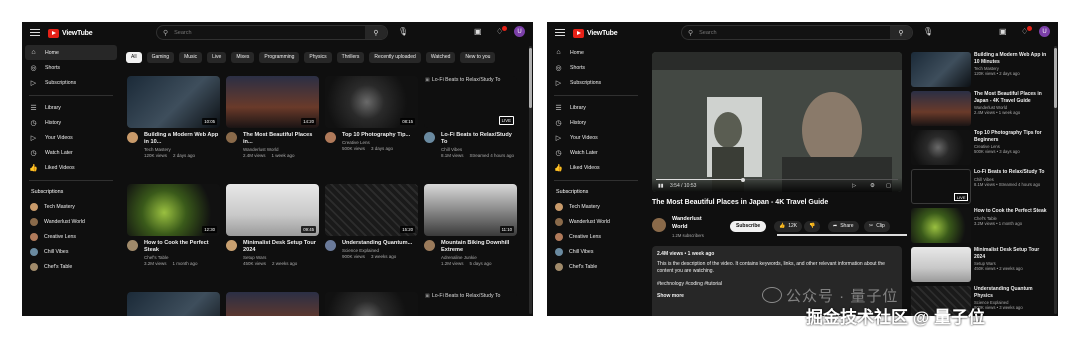 This screenshot has height=340, width=1080. Describe the element at coordinates (748, 226) in the screenshot. I see `subscribe-button: Subscribe` at that location.